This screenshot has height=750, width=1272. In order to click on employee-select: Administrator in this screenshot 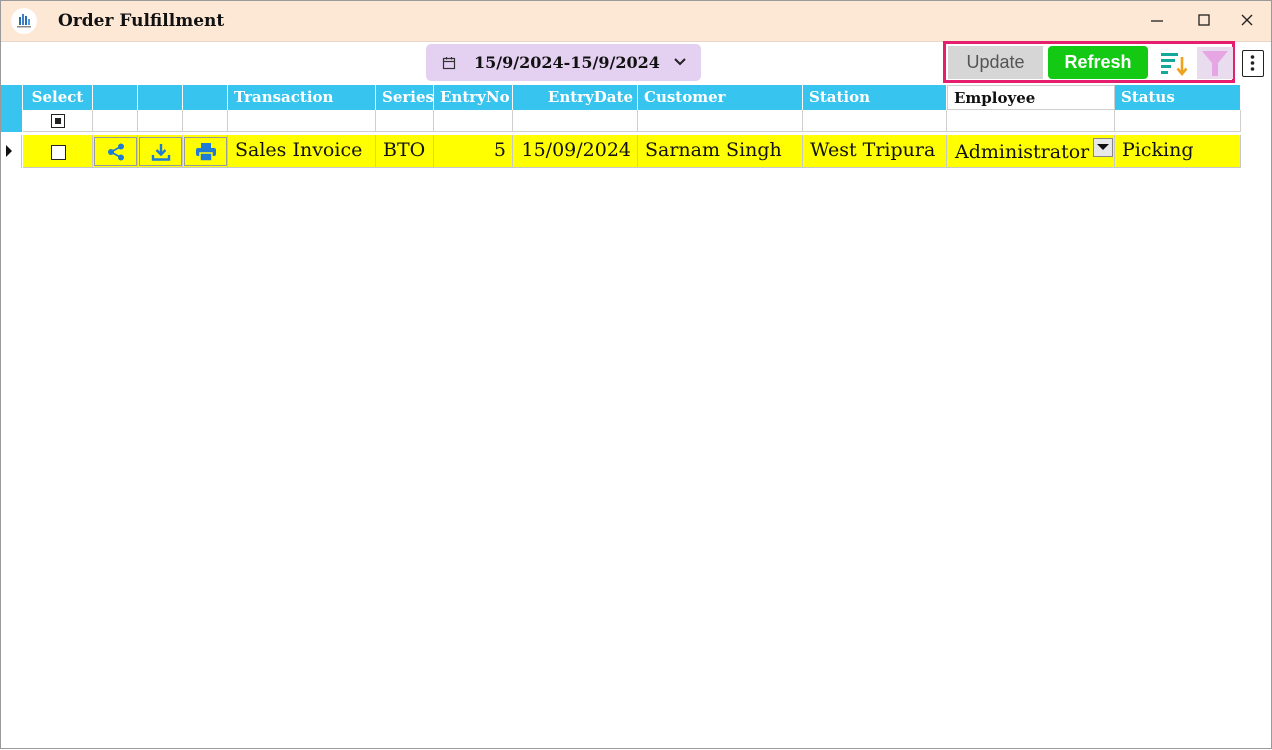, I will do `click(1031, 151)`.